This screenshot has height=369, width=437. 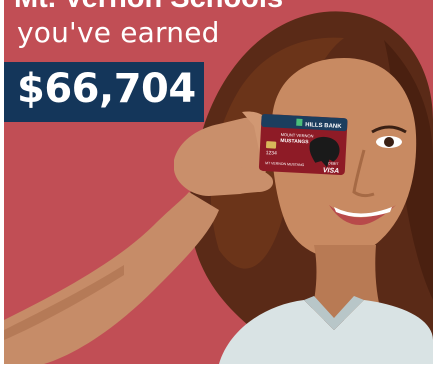 I want to click on card-network: VISA, so click(x=331, y=171).